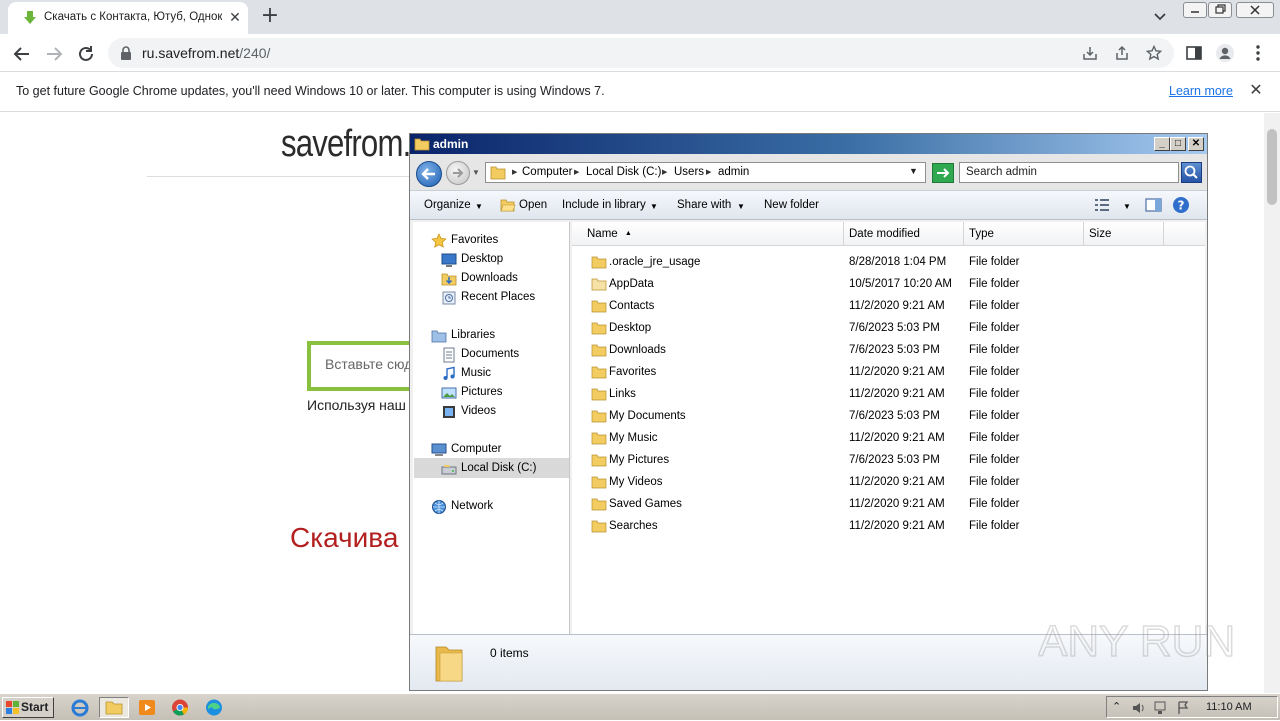 This screenshot has height=721, width=1280. Describe the element at coordinates (270, 17) in the screenshot. I see `new-tab-button: +` at that location.